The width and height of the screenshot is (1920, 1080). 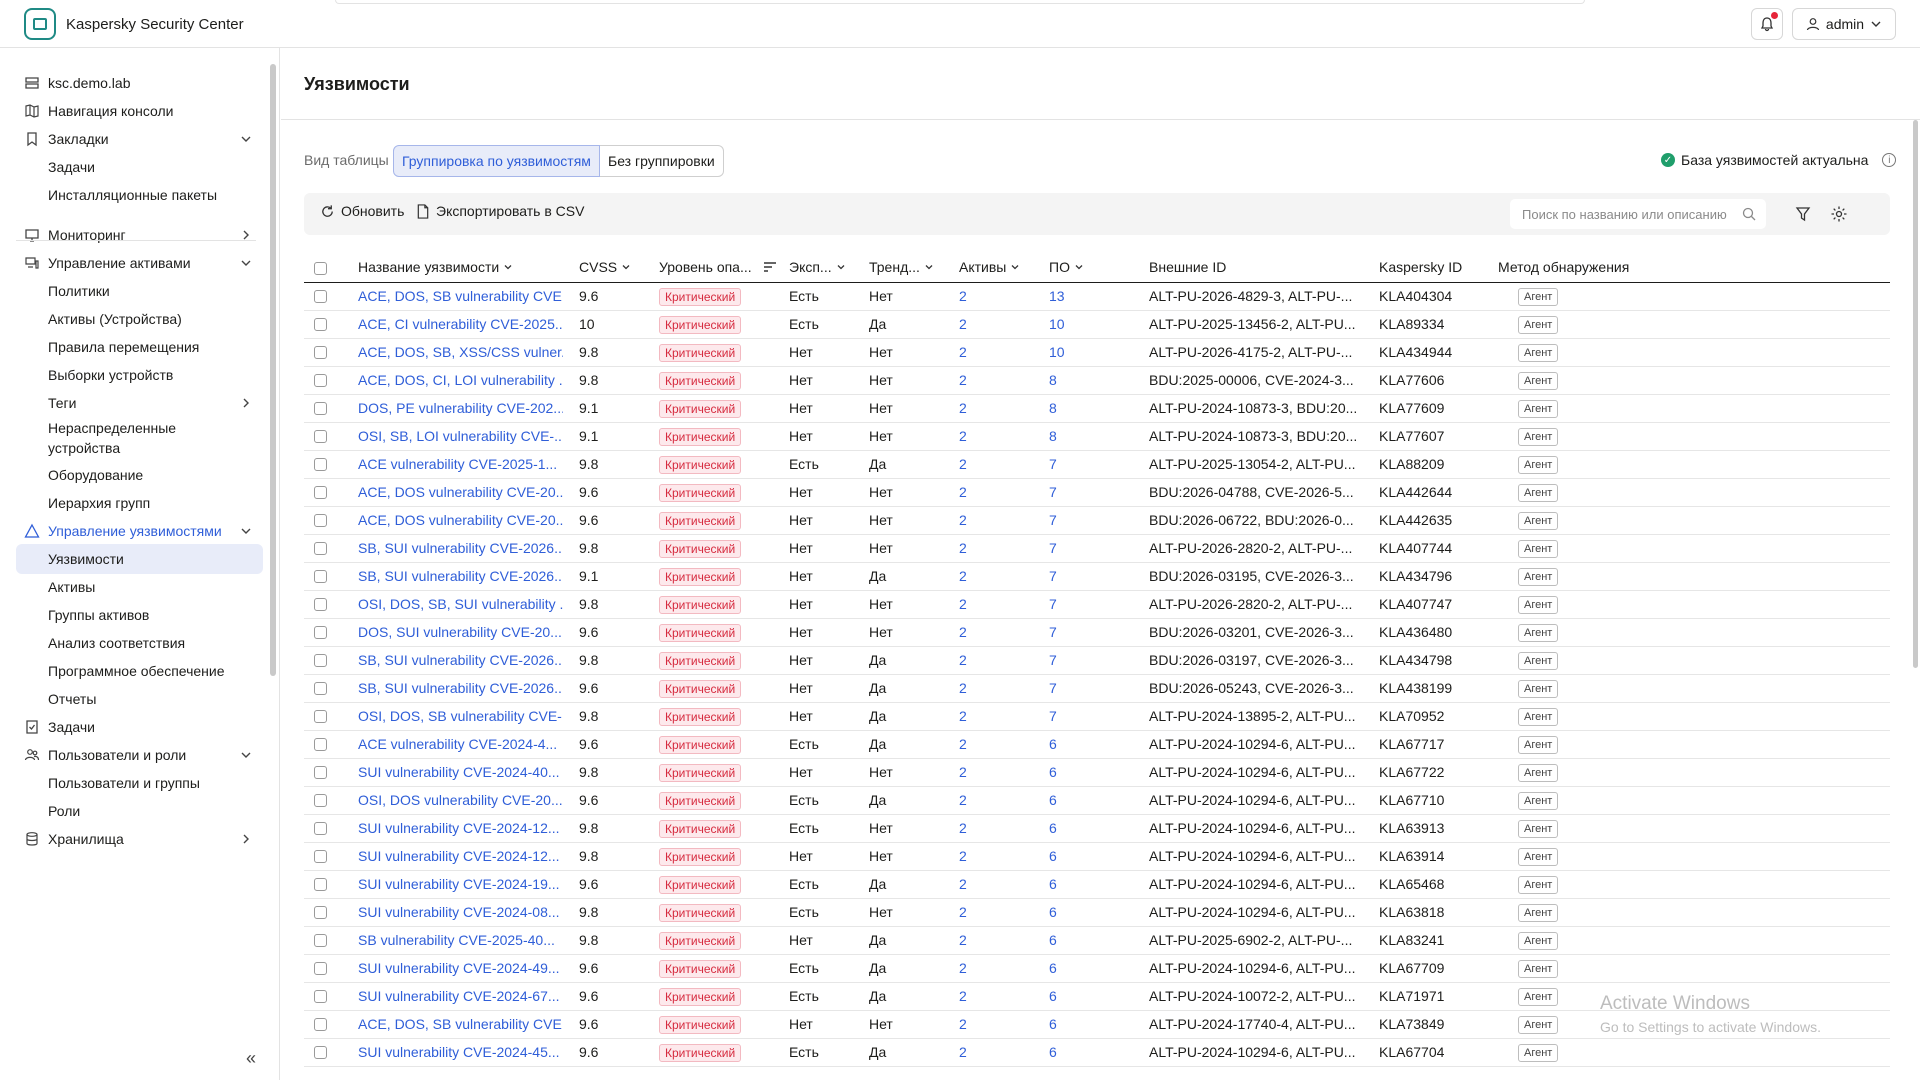 What do you see at coordinates (139, 139) in the screenshot?
I see `sidebar-item-2: Закладки` at bounding box center [139, 139].